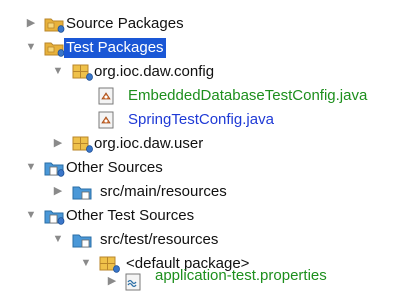  Describe the element at coordinates (163, 191) in the screenshot. I see `tree-node-label: src/main/resources` at that location.